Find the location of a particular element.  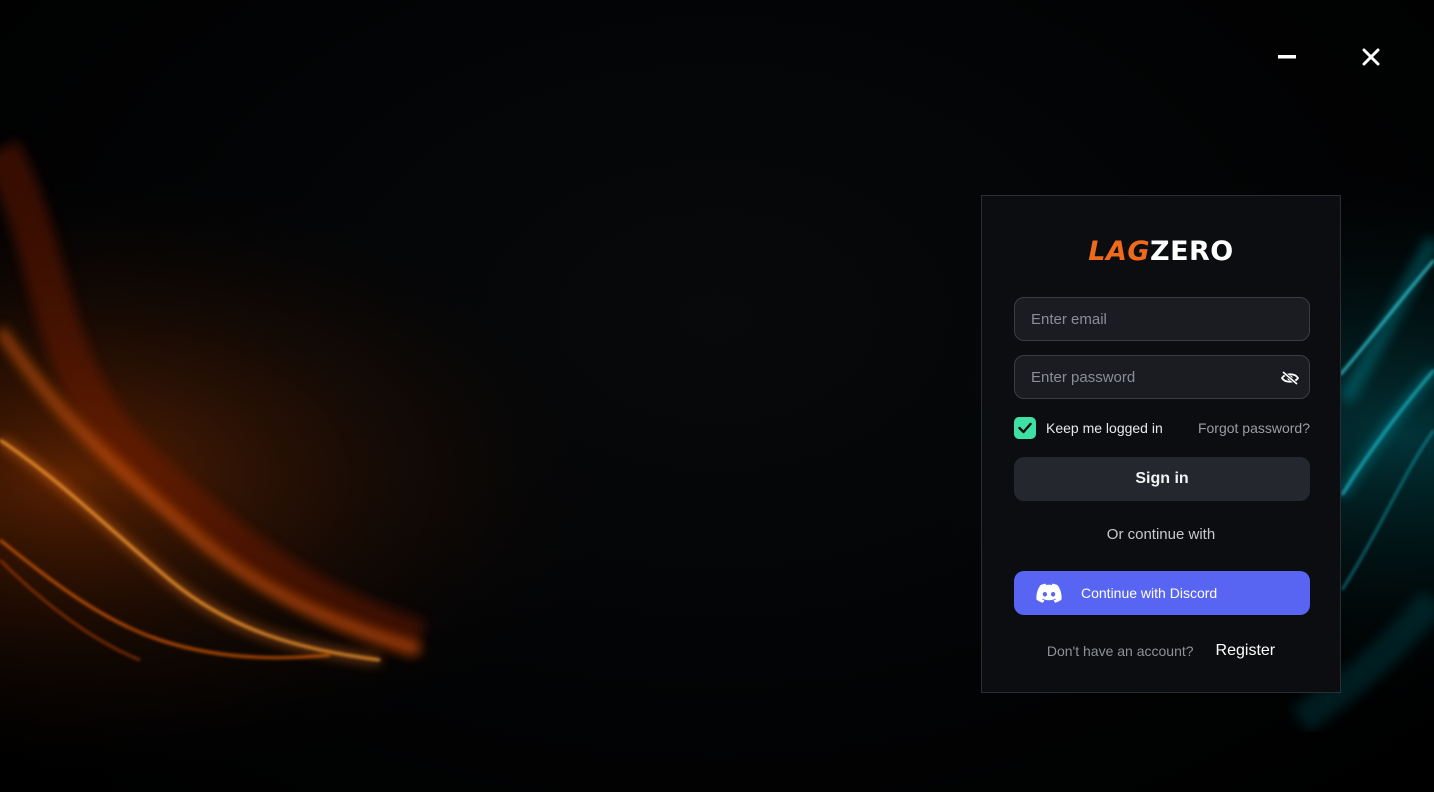

discord-button-label: Continue with Discord is located at coordinates (1149, 593).